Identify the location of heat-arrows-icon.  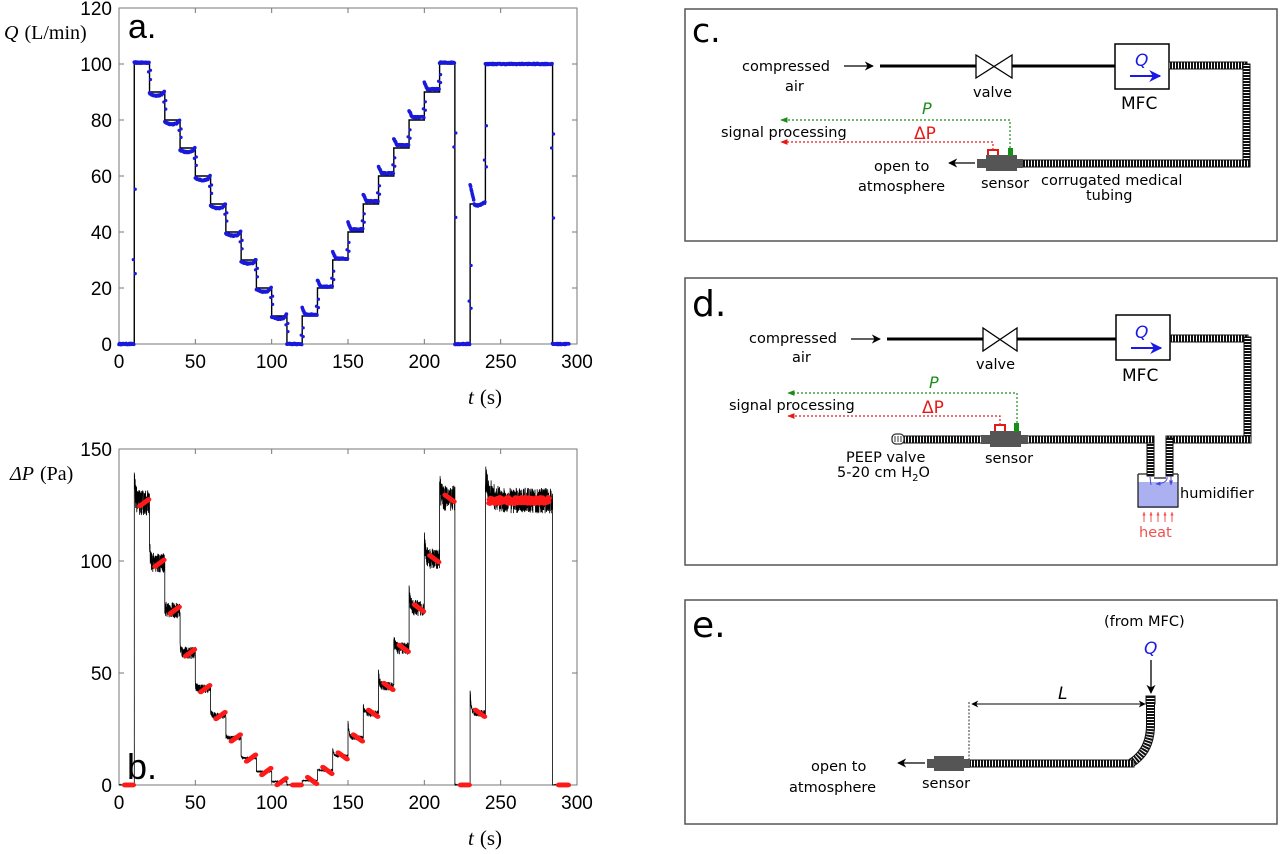
(1158, 516).